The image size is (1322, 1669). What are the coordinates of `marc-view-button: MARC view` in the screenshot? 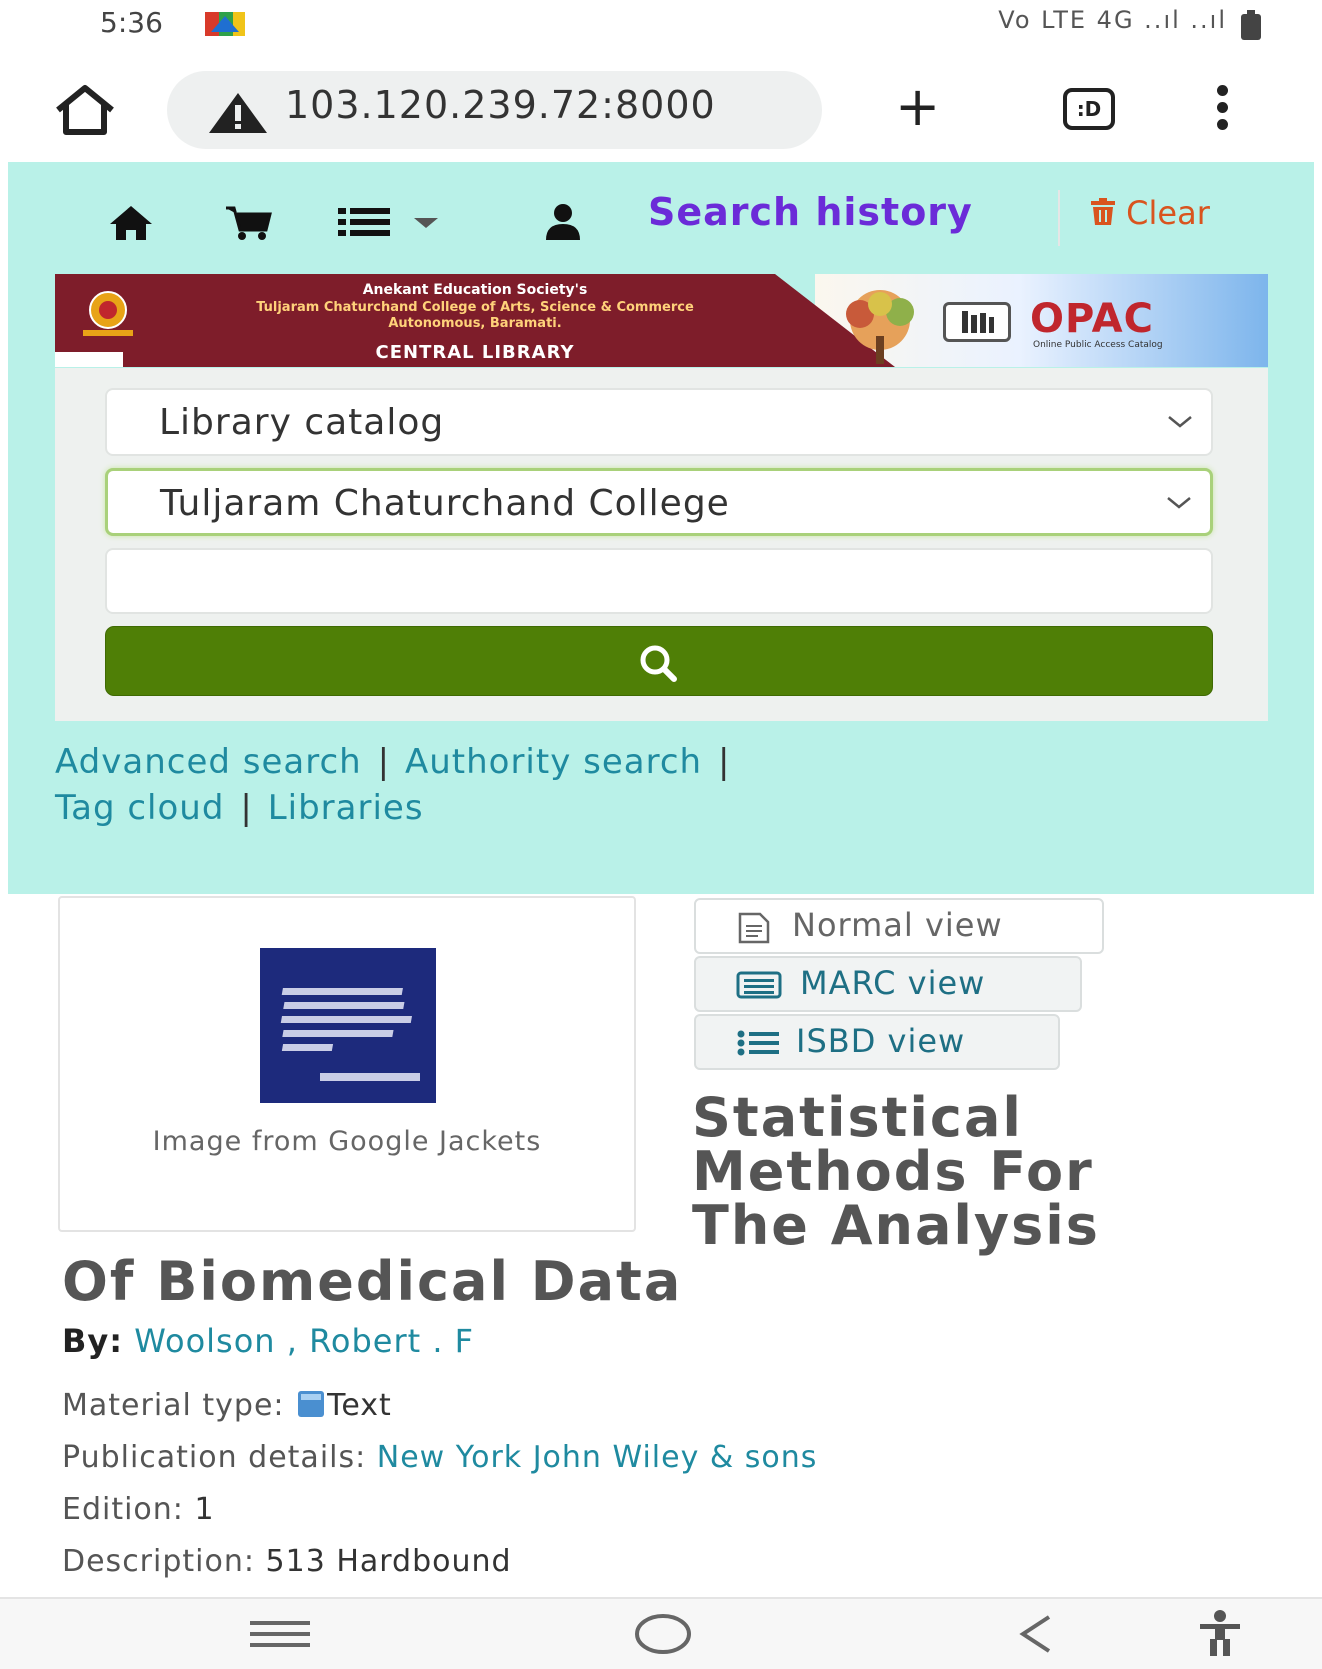 It's located at (888, 984).